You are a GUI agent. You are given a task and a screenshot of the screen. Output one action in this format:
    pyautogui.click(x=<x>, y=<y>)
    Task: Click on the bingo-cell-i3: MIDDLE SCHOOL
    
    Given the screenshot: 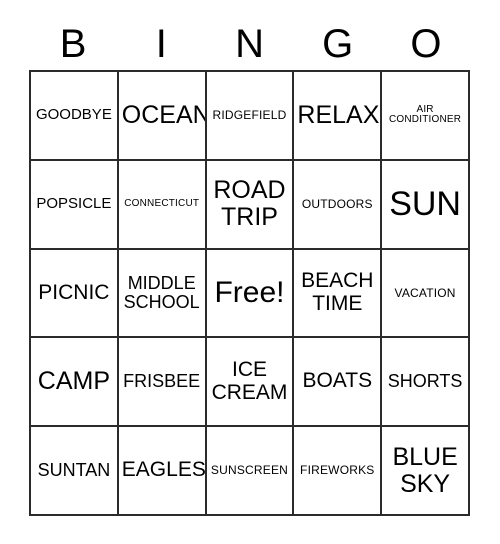 What is the action you would take?
    pyautogui.click(x=162, y=294)
    